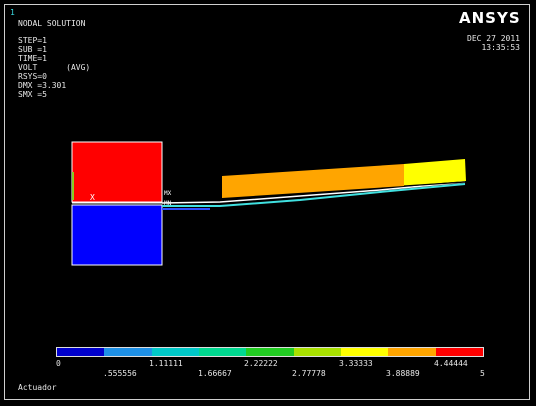 The image size is (536, 406). Describe the element at coordinates (309, 373) in the screenshot. I see `legend-bottom-label-2: 2.77778` at that location.